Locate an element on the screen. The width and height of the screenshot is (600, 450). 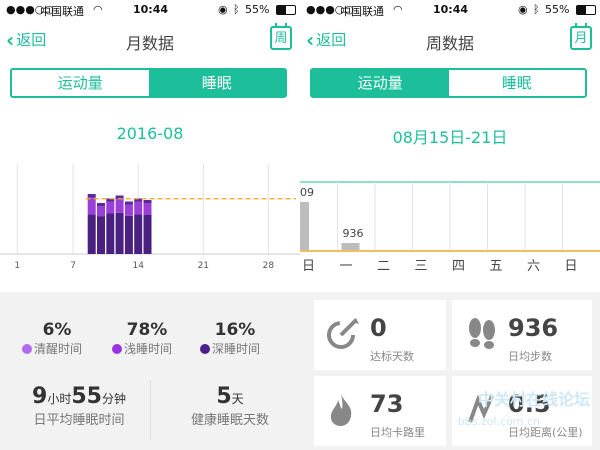
stat-deep-sleep: 16% 深睡时间 is located at coordinates (235, 338).